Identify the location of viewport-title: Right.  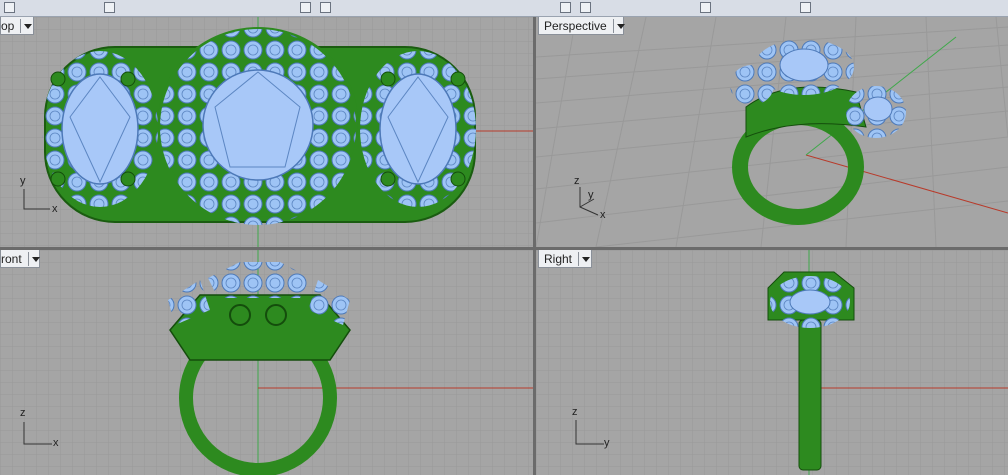
(558, 258).